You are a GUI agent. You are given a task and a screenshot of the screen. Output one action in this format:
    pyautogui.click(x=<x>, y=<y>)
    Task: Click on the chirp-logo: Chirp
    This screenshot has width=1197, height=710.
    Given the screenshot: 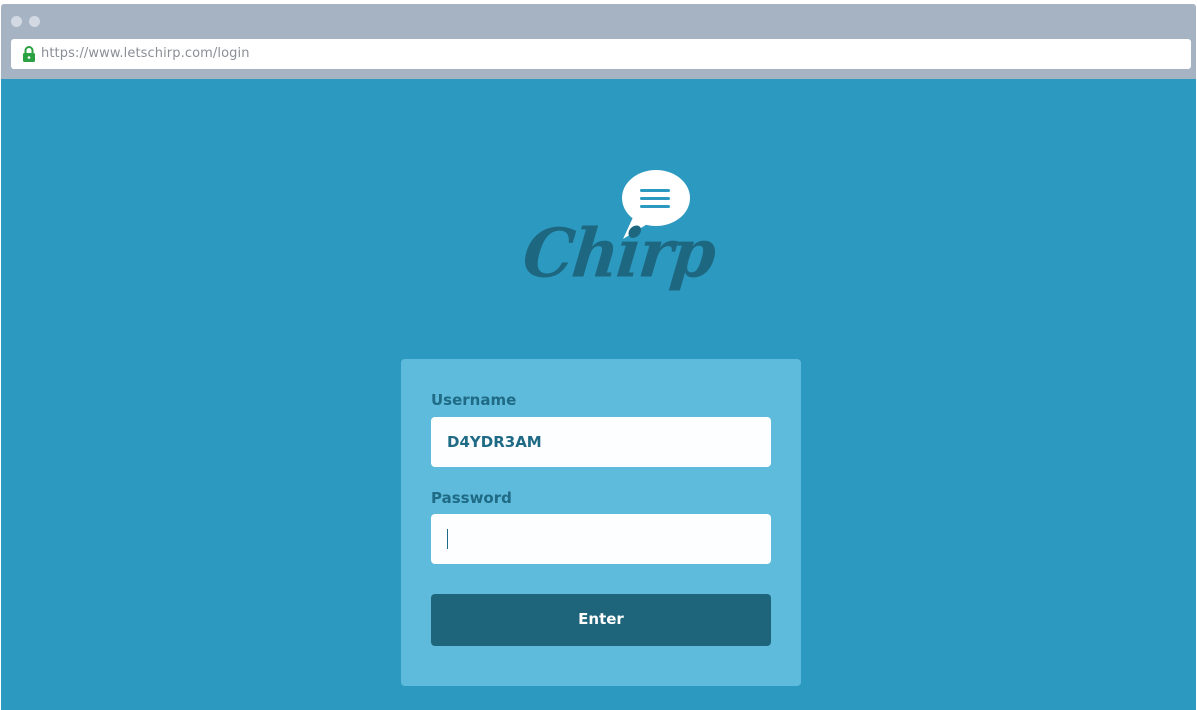 What is the action you would take?
    pyautogui.click(x=618, y=242)
    